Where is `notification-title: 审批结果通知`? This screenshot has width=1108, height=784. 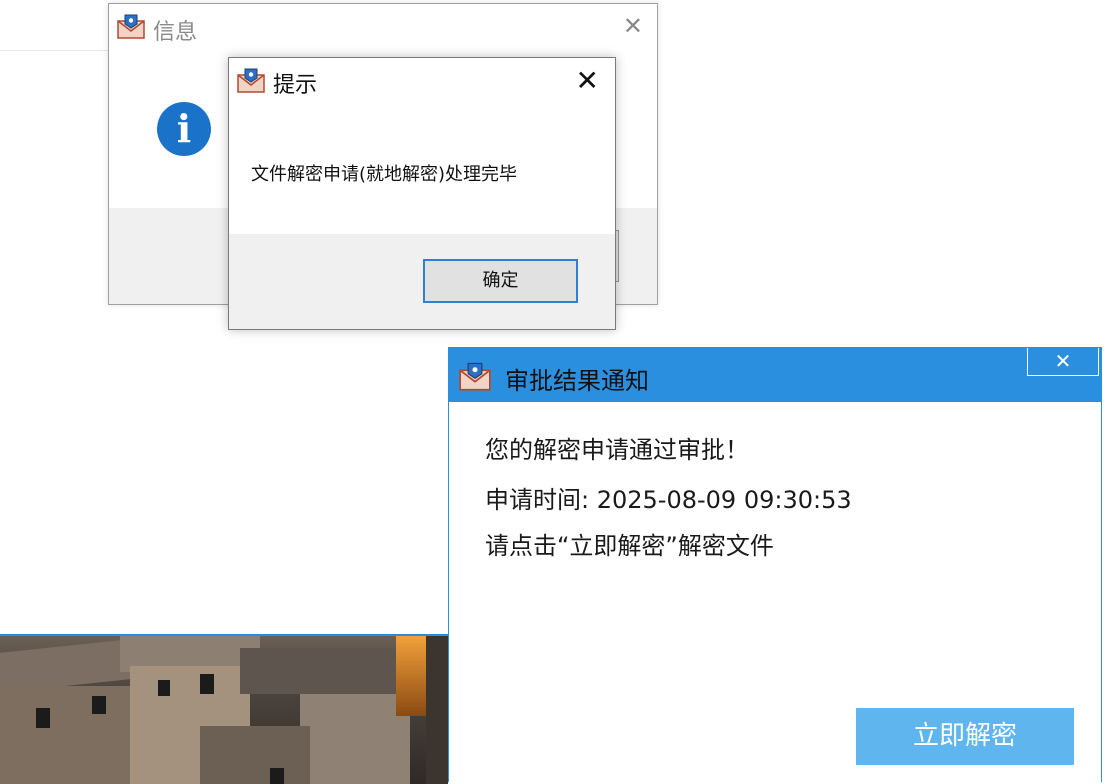
notification-title: 审批结果通知 is located at coordinates (577, 381).